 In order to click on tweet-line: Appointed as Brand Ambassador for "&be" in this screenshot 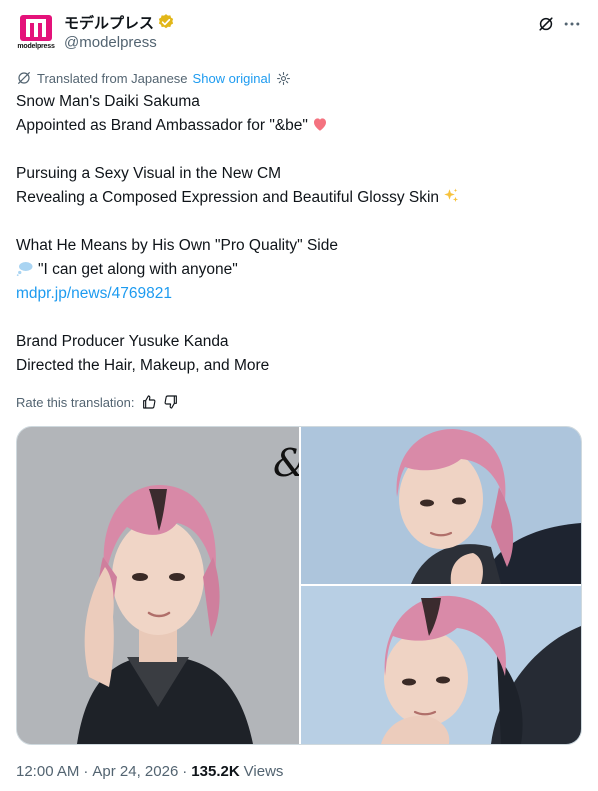, I will do `click(296, 126)`.